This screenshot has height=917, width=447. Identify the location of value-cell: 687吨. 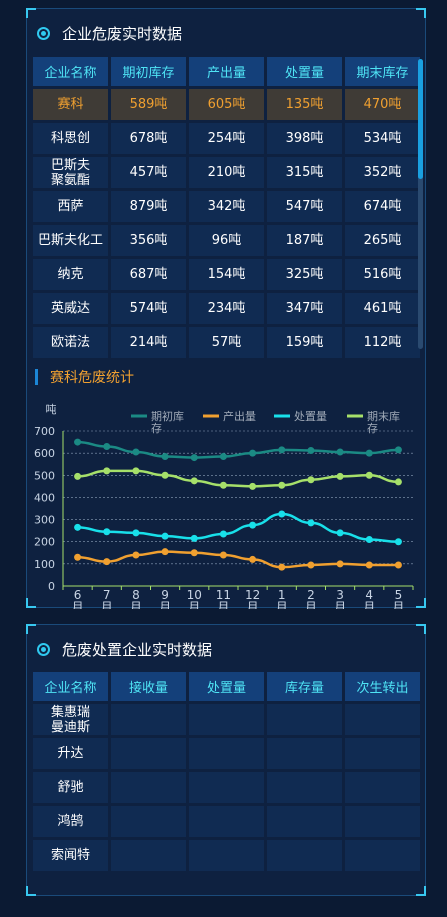
(148, 274).